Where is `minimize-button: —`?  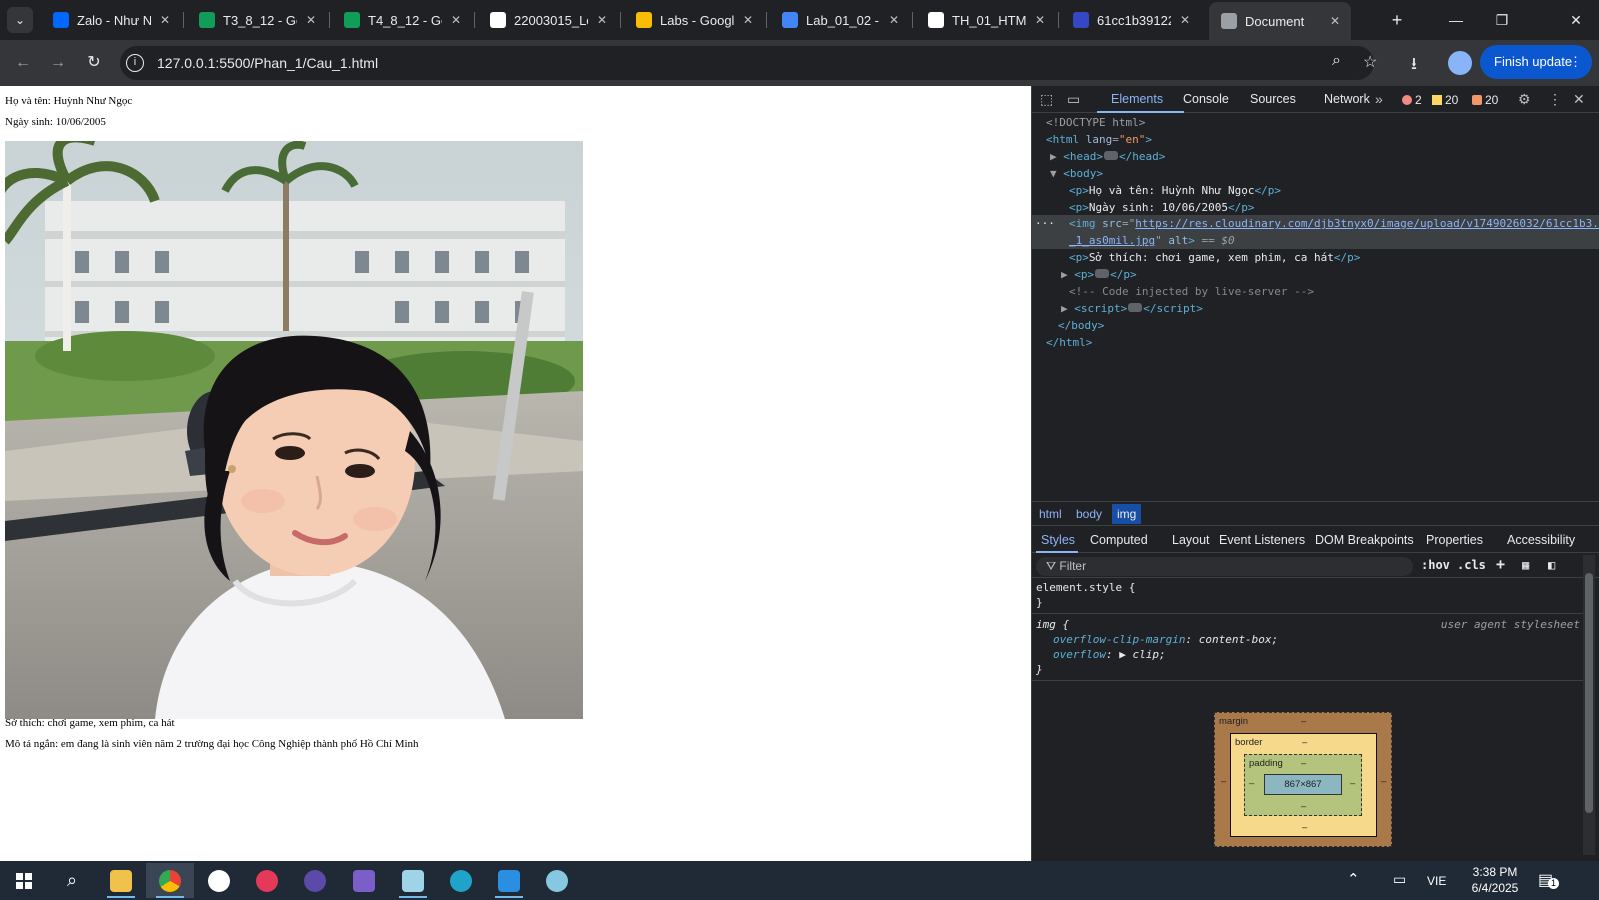 minimize-button: — is located at coordinates (1456, 20).